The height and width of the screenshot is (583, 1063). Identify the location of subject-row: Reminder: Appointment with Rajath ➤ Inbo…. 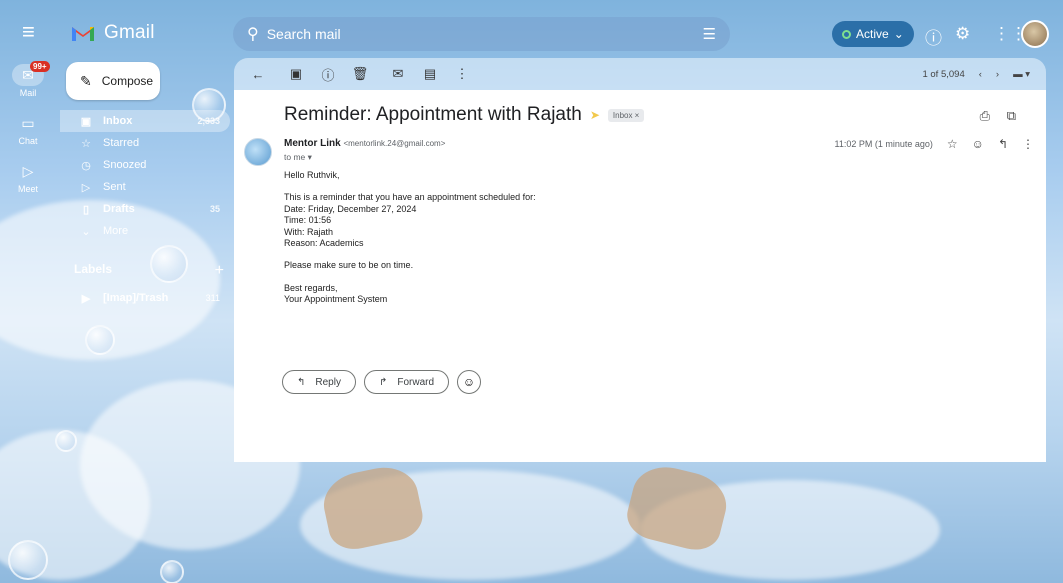
(464, 115).